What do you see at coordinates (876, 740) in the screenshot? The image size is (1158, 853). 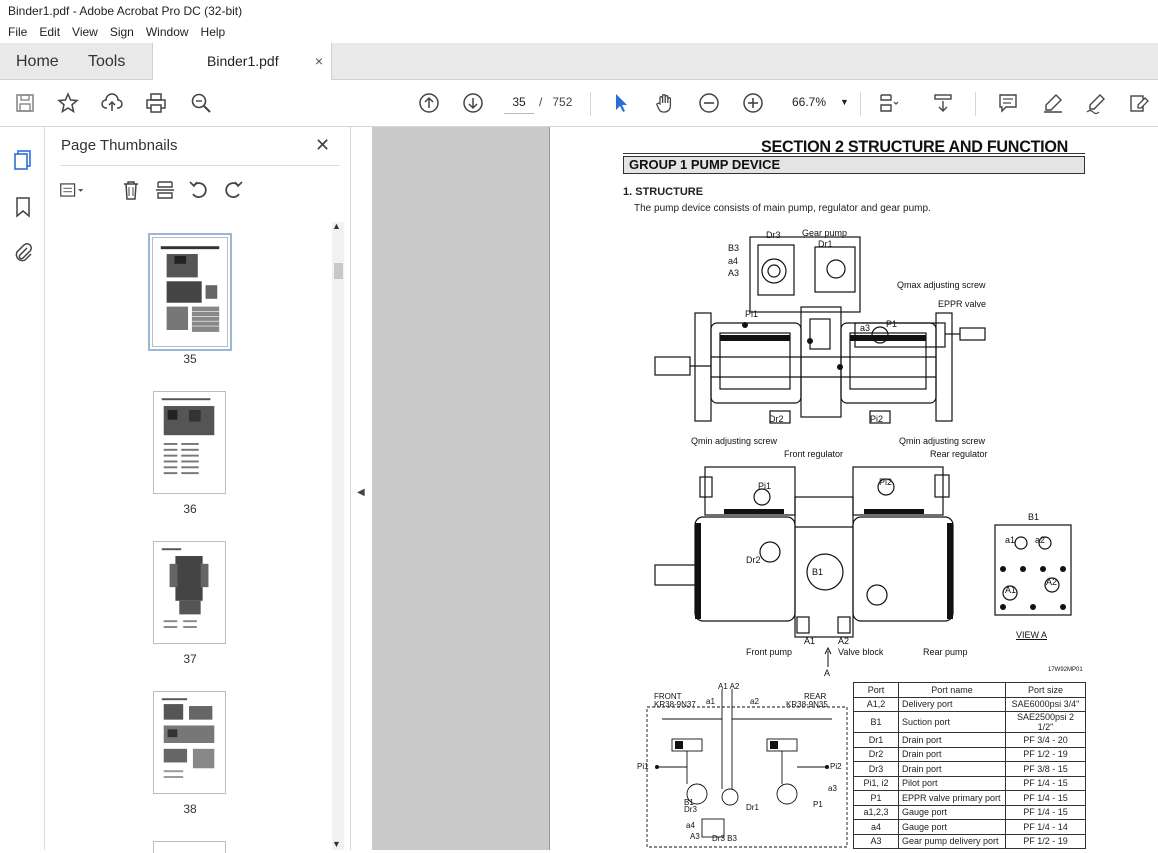 I see `table-cell: Dr1` at bounding box center [876, 740].